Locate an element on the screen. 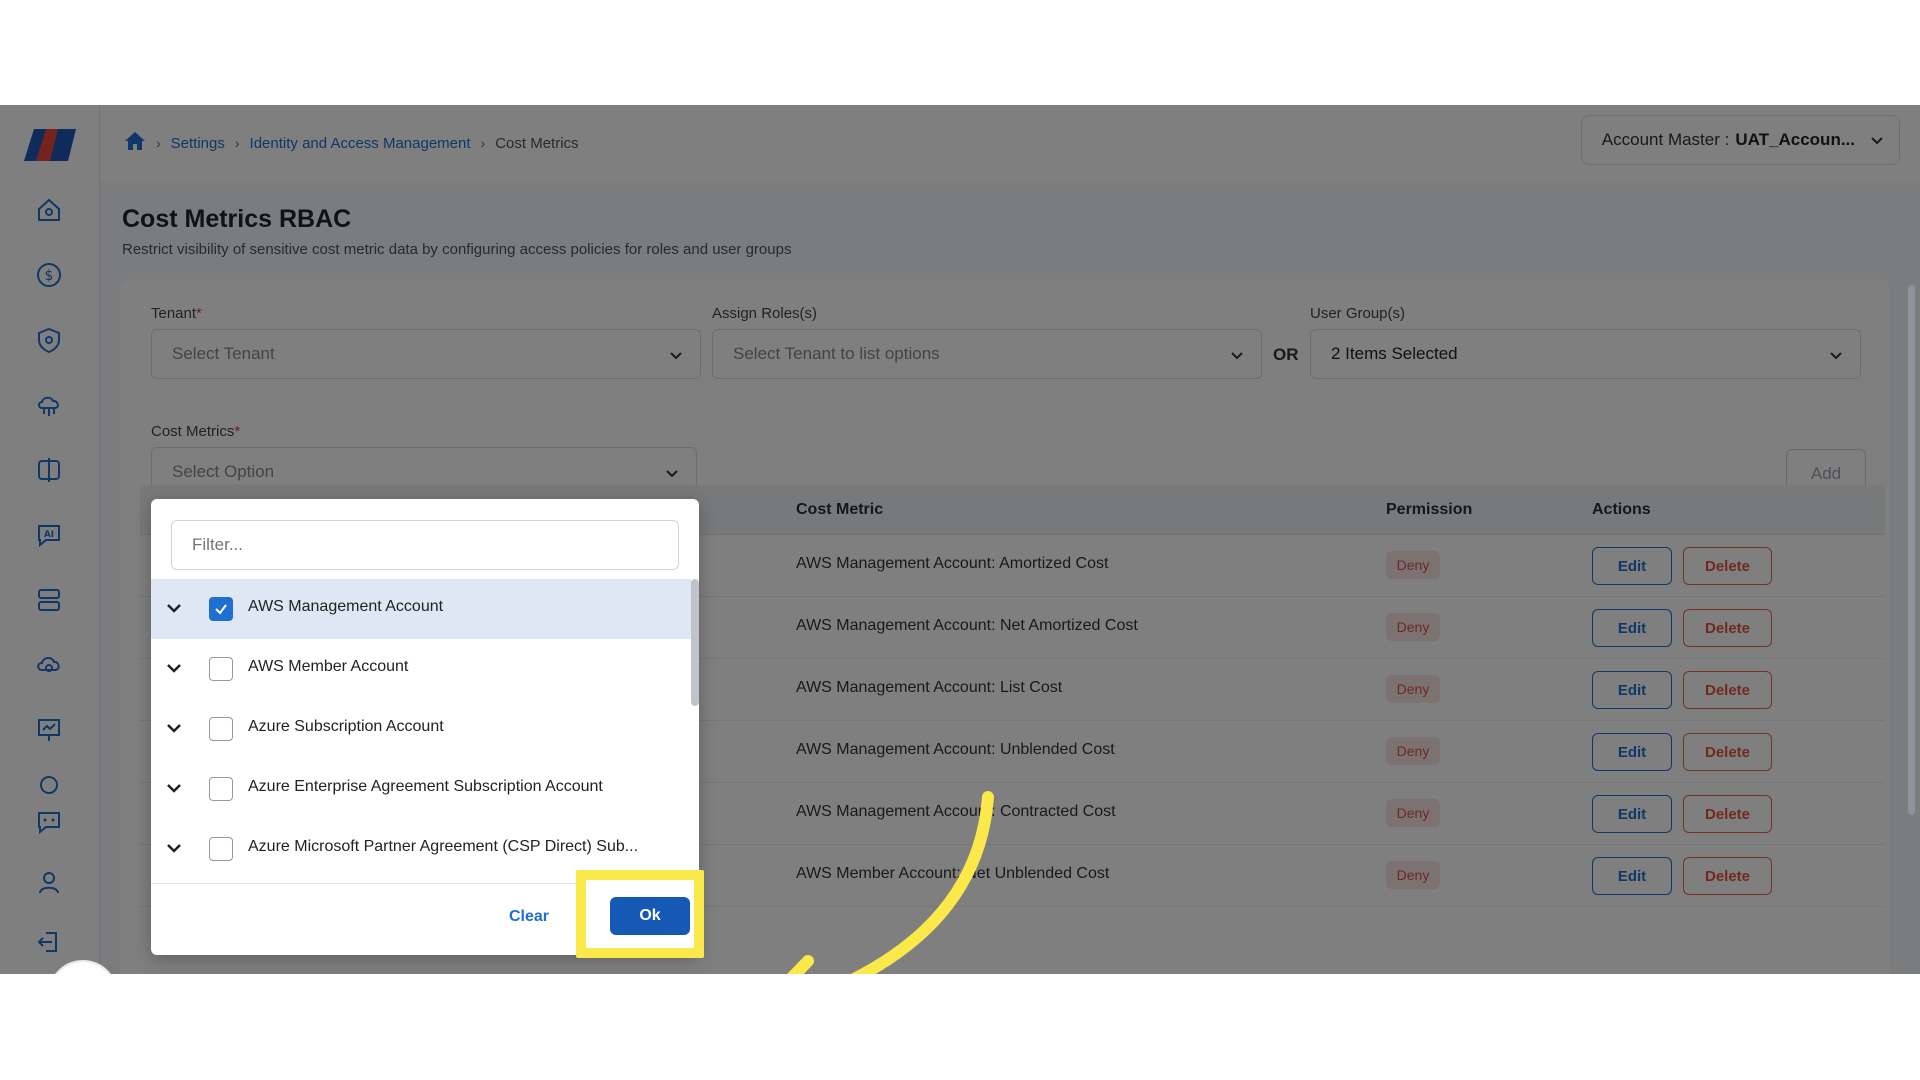  clear-button: Clear is located at coordinates (529, 917).